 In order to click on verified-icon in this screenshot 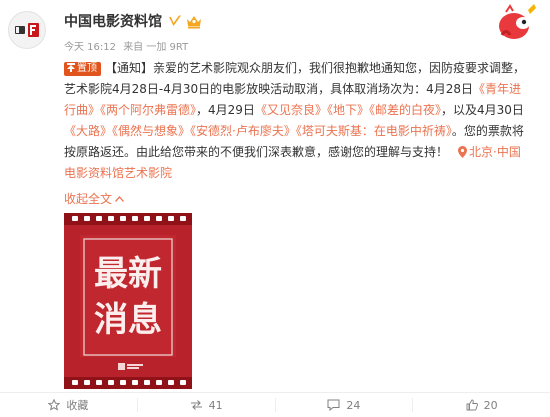, I will do `click(175, 20)`.